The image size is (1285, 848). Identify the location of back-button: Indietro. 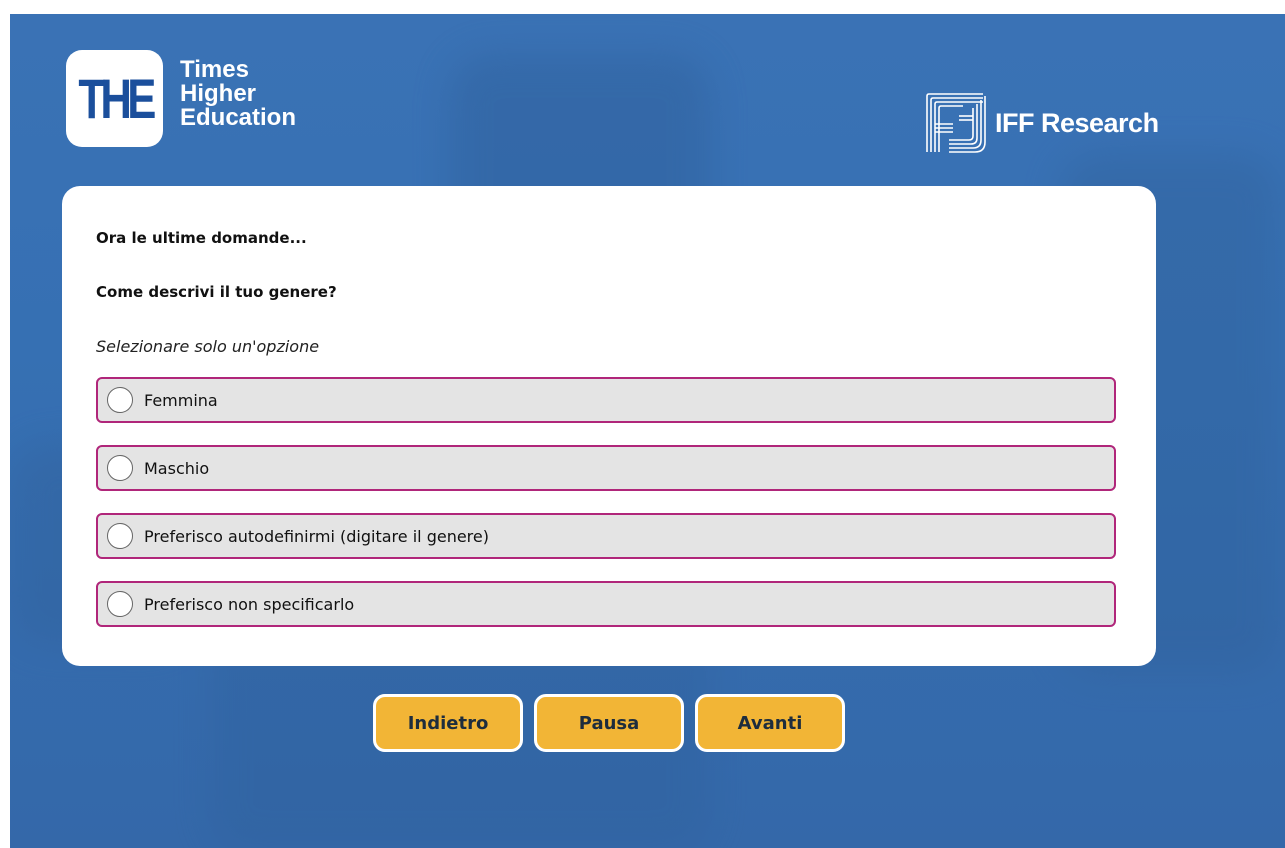
(448, 723).